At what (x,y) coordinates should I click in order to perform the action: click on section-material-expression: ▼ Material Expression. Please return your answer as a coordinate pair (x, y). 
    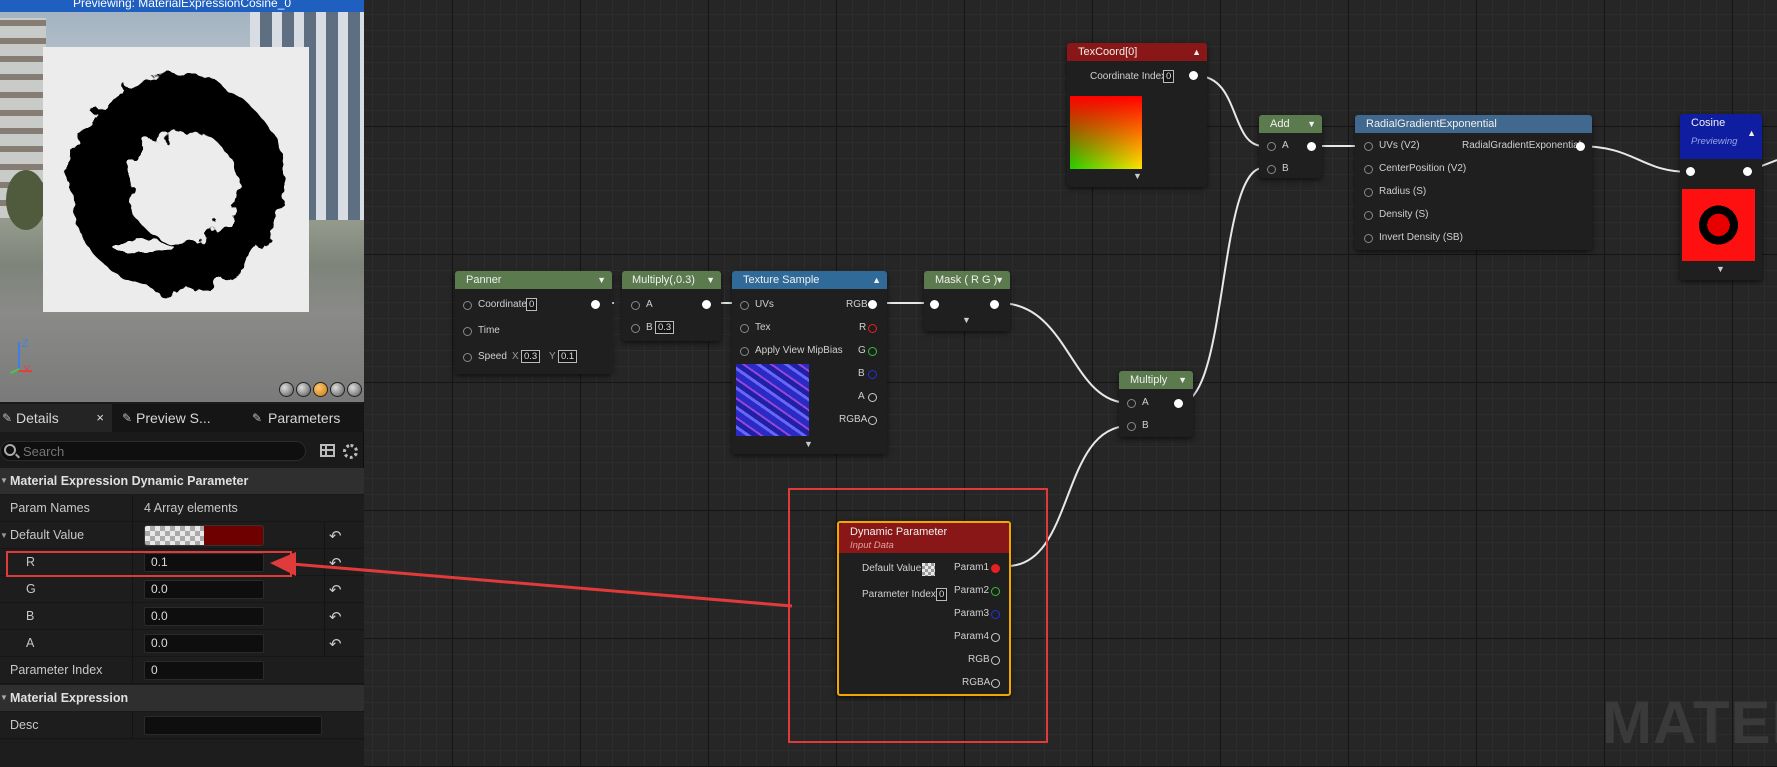
    Looking at the image, I should click on (182, 698).